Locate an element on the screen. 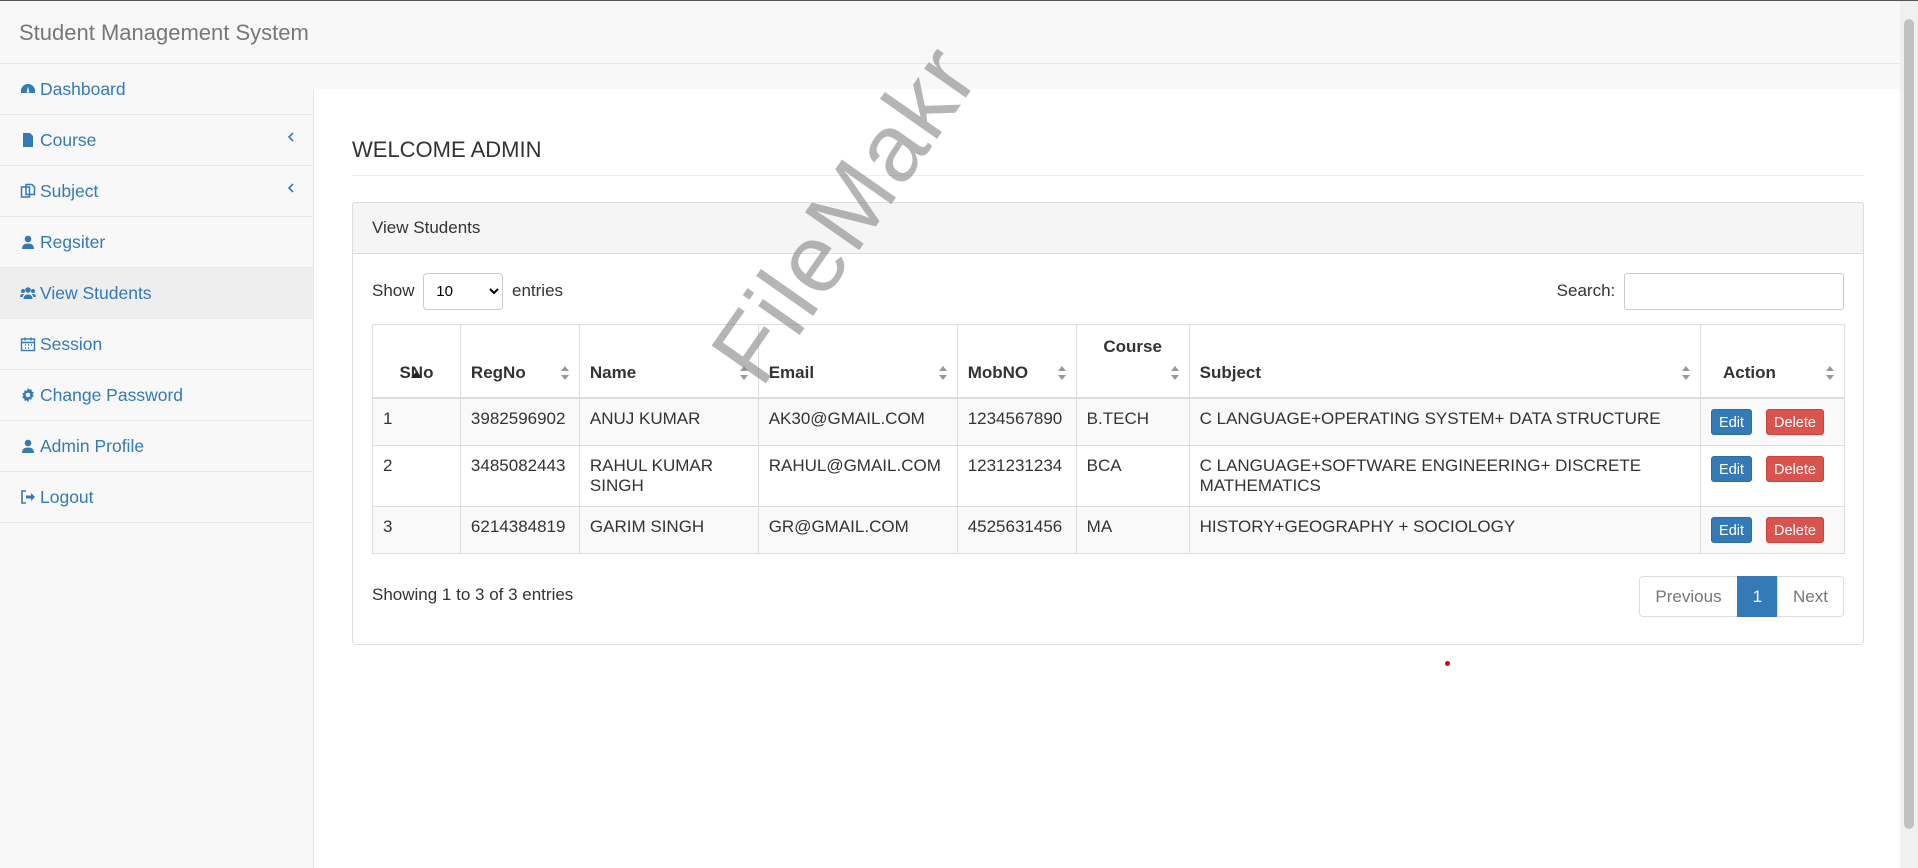 Image resolution: width=1918 pixels, height=868 pixels. cell-sno: 3 is located at coordinates (416, 529).